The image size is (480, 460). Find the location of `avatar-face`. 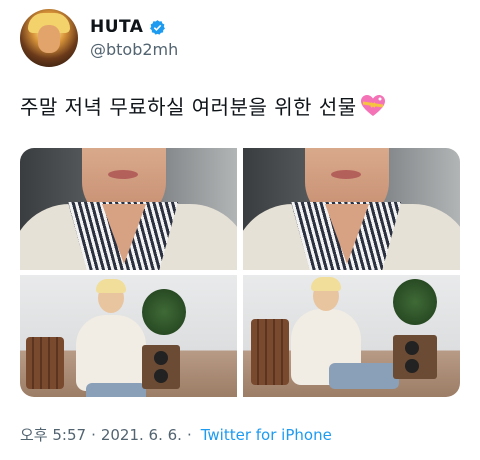

avatar-face is located at coordinates (49, 39).